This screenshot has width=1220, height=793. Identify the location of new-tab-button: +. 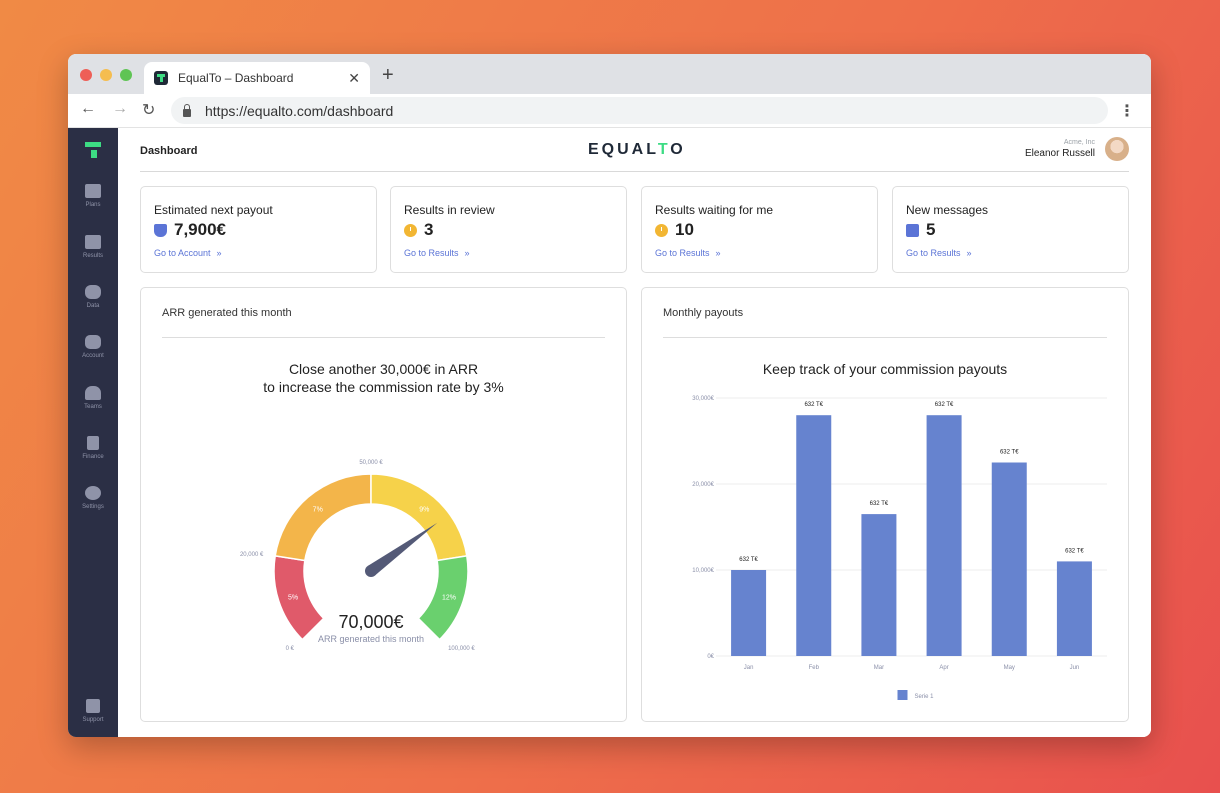
(388, 75).